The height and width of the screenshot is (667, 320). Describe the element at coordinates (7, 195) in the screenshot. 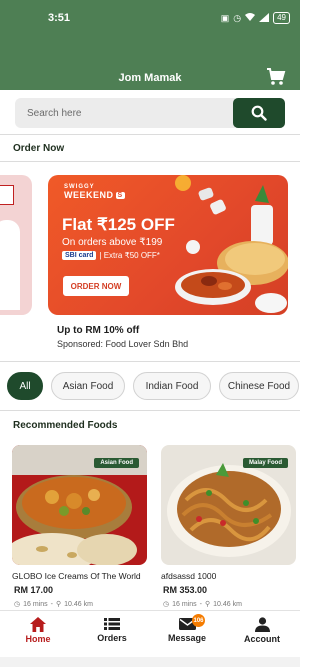

I see `banner-logo-fragment` at that location.